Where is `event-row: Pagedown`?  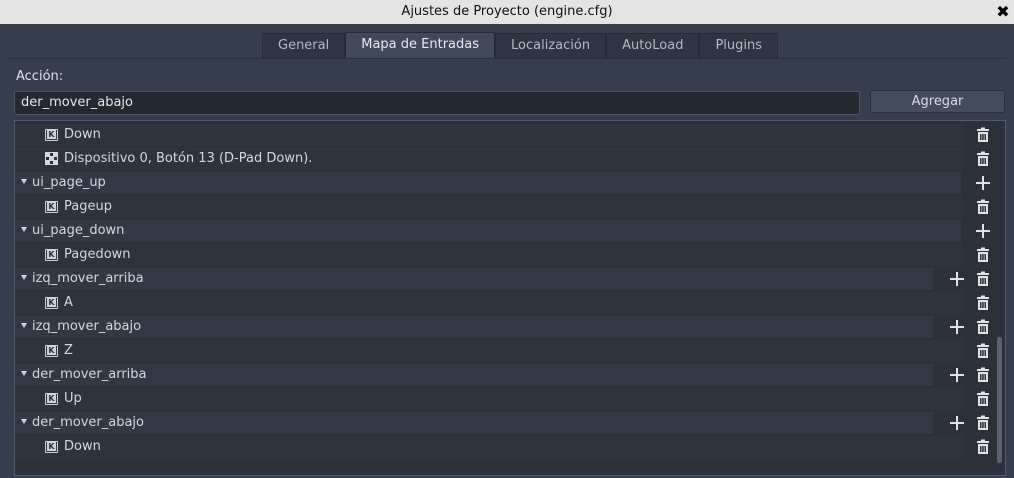 event-row: Pagedown is located at coordinates (504, 255).